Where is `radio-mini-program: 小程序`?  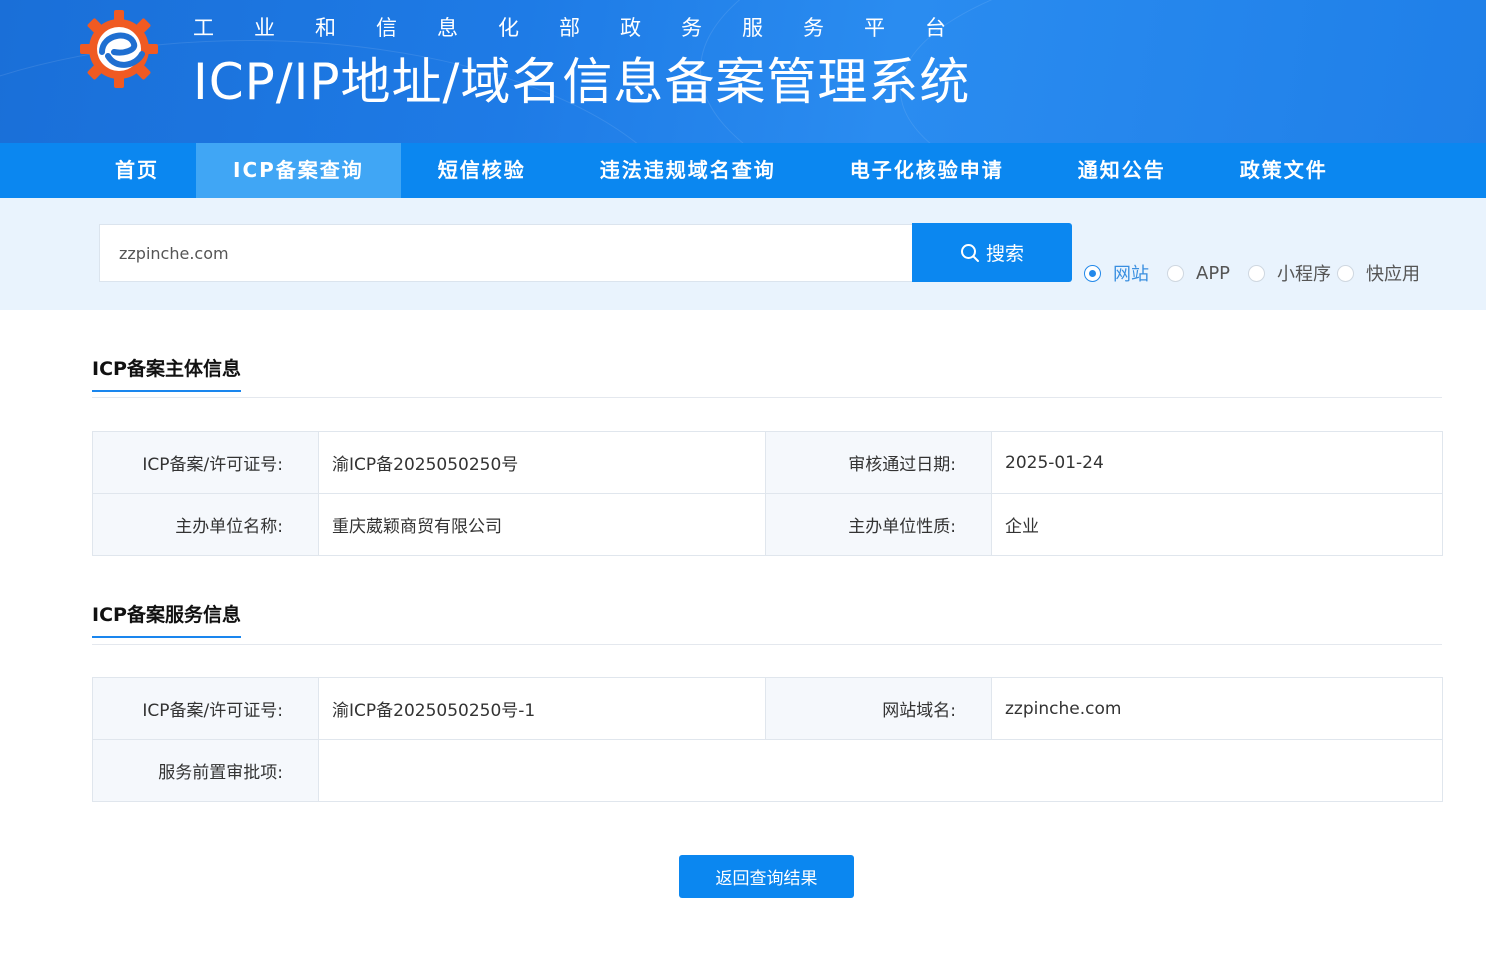
radio-mini-program: 小程序 is located at coordinates (1289, 273).